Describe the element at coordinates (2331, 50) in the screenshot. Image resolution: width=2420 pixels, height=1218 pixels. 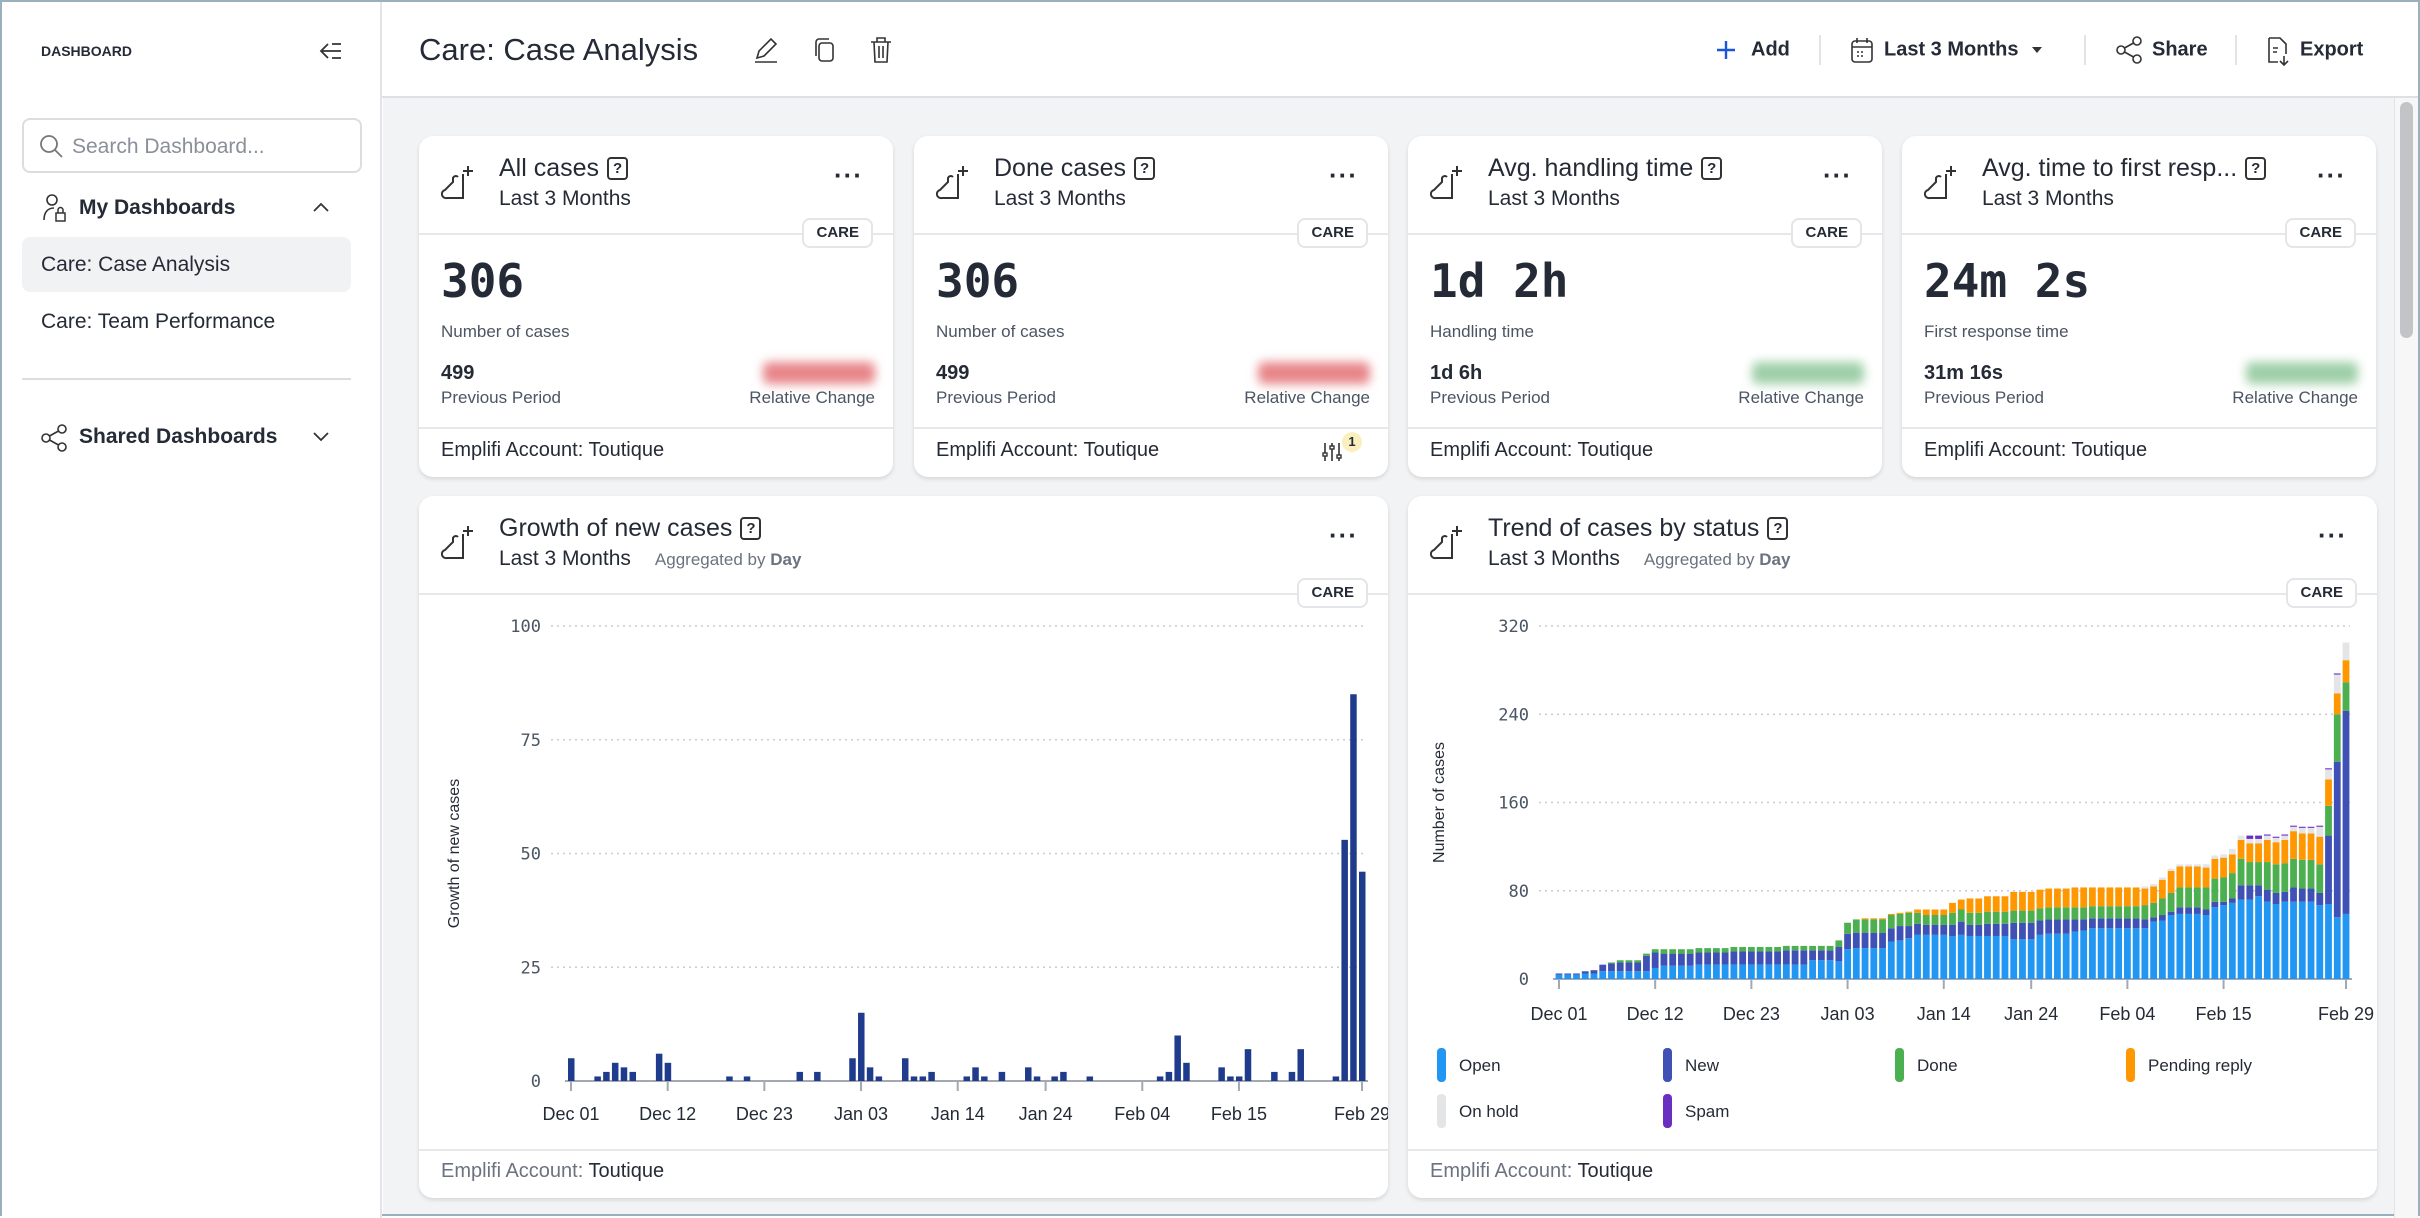
I see `export-button: Export` at that location.